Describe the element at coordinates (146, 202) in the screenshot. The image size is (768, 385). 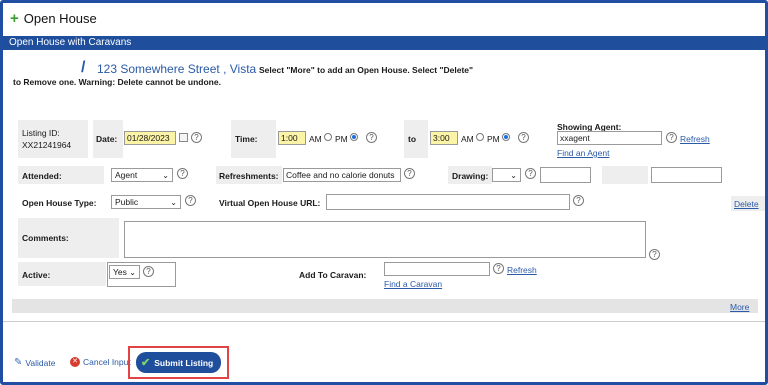
I see `open-house-type-select: Public ⌄` at that location.